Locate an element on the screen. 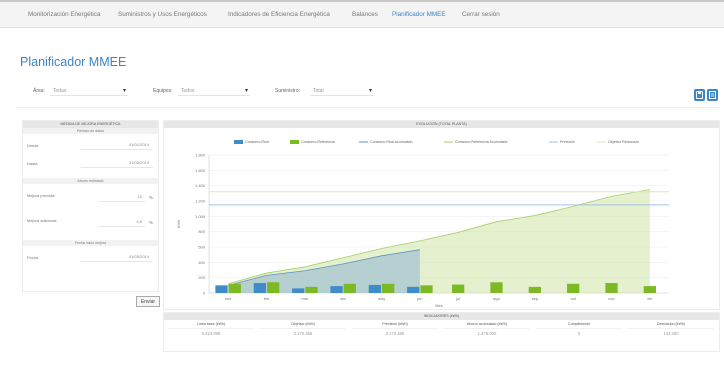 The height and width of the screenshot is (369, 724). nav-item-suministros: Suministros y Usos Energéticos is located at coordinates (162, 14).